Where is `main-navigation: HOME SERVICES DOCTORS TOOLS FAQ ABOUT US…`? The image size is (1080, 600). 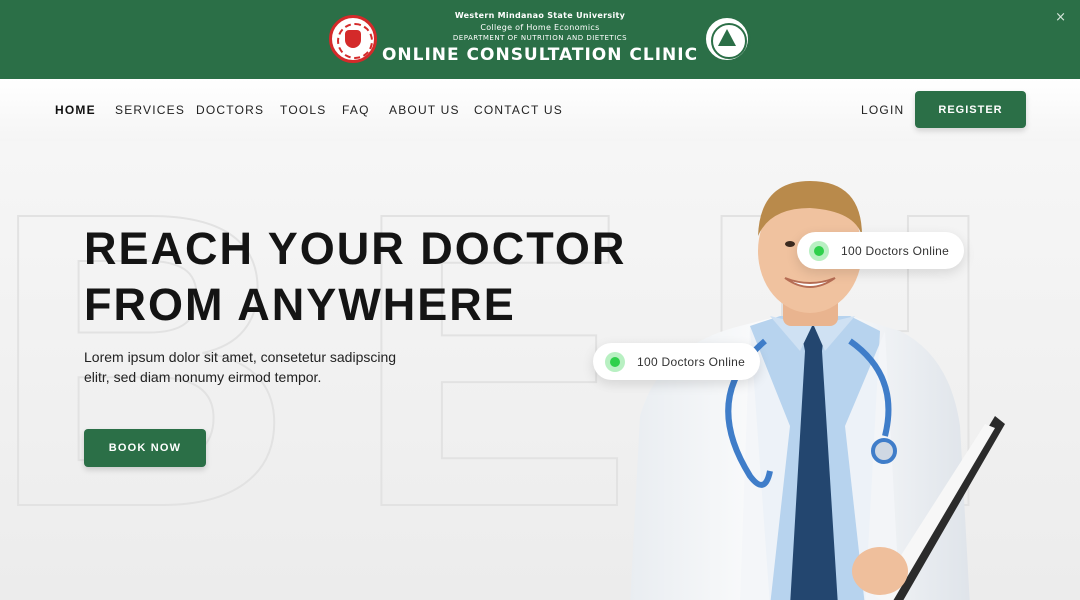 main-navigation: HOME SERVICES DOCTORS TOOLS FAQ ABOUT US… is located at coordinates (540, 110).